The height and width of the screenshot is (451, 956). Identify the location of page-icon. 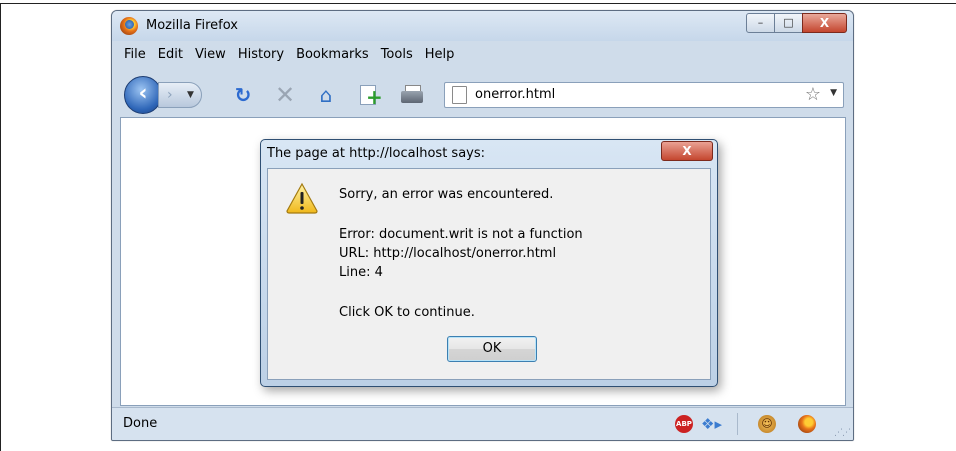
(459, 95).